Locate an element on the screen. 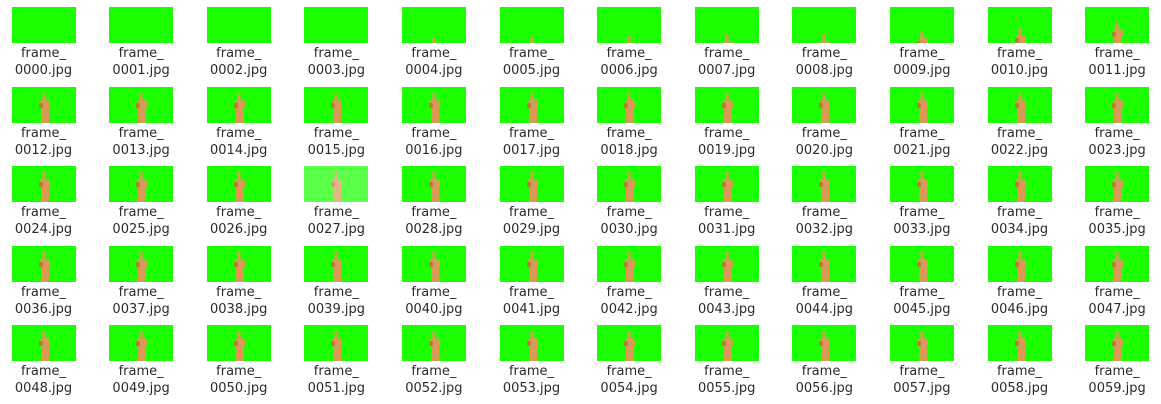 Image resolution: width=1161 pixels, height=404 pixels. file-item: frame_ 0014.jpg is located at coordinates (239, 119).